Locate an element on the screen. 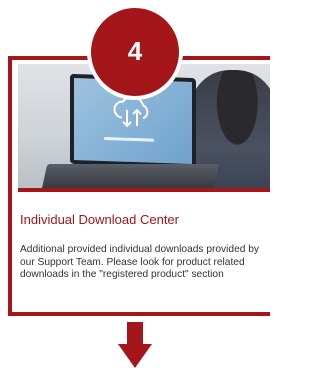 This screenshot has height=372, width=320. cloud-download-icon is located at coordinates (131, 111).